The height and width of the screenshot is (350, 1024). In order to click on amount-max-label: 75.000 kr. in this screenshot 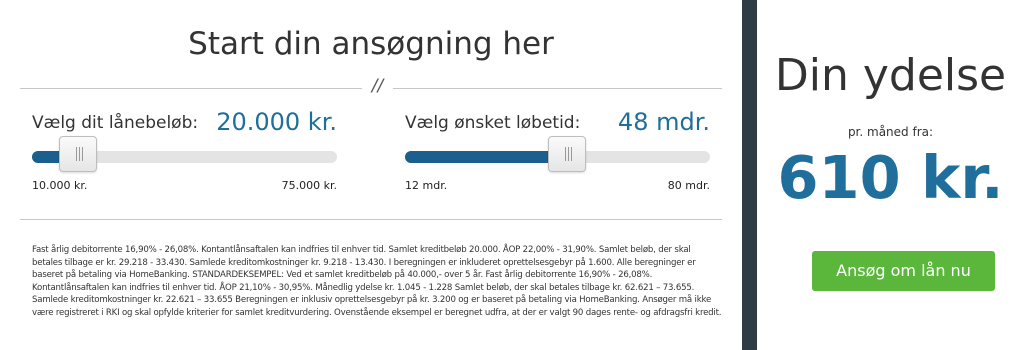, I will do `click(309, 185)`.